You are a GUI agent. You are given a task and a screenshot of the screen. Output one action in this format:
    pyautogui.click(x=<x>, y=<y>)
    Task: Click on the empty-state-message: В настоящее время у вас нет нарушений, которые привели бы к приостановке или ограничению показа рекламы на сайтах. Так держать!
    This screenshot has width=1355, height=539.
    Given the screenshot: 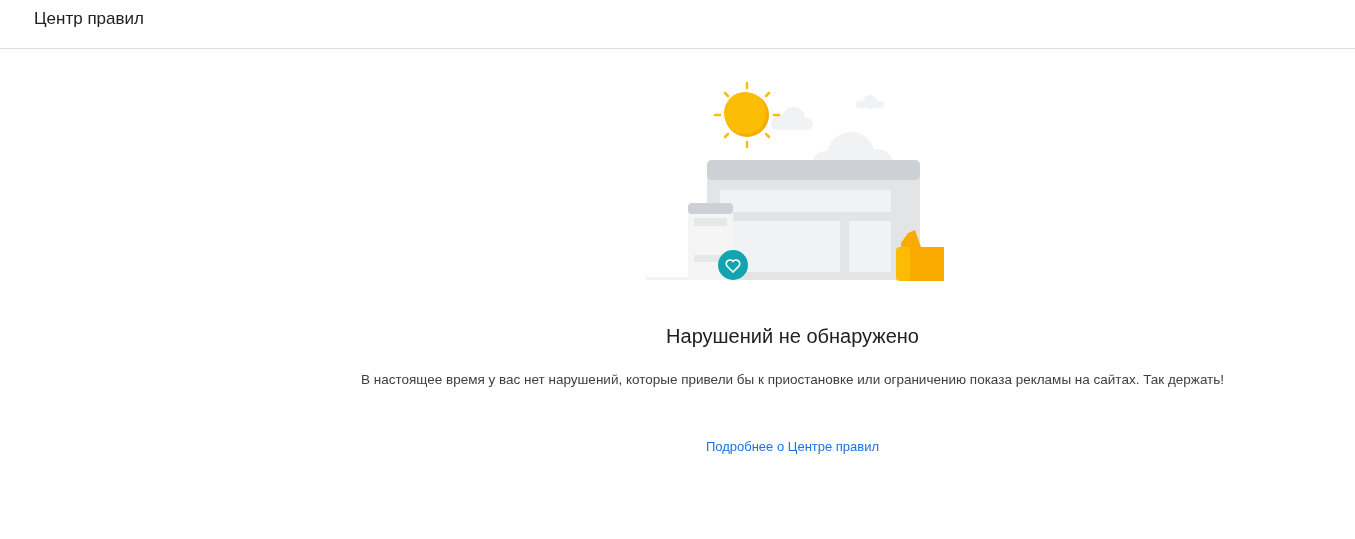 What is the action you would take?
    pyautogui.click(x=792, y=379)
    